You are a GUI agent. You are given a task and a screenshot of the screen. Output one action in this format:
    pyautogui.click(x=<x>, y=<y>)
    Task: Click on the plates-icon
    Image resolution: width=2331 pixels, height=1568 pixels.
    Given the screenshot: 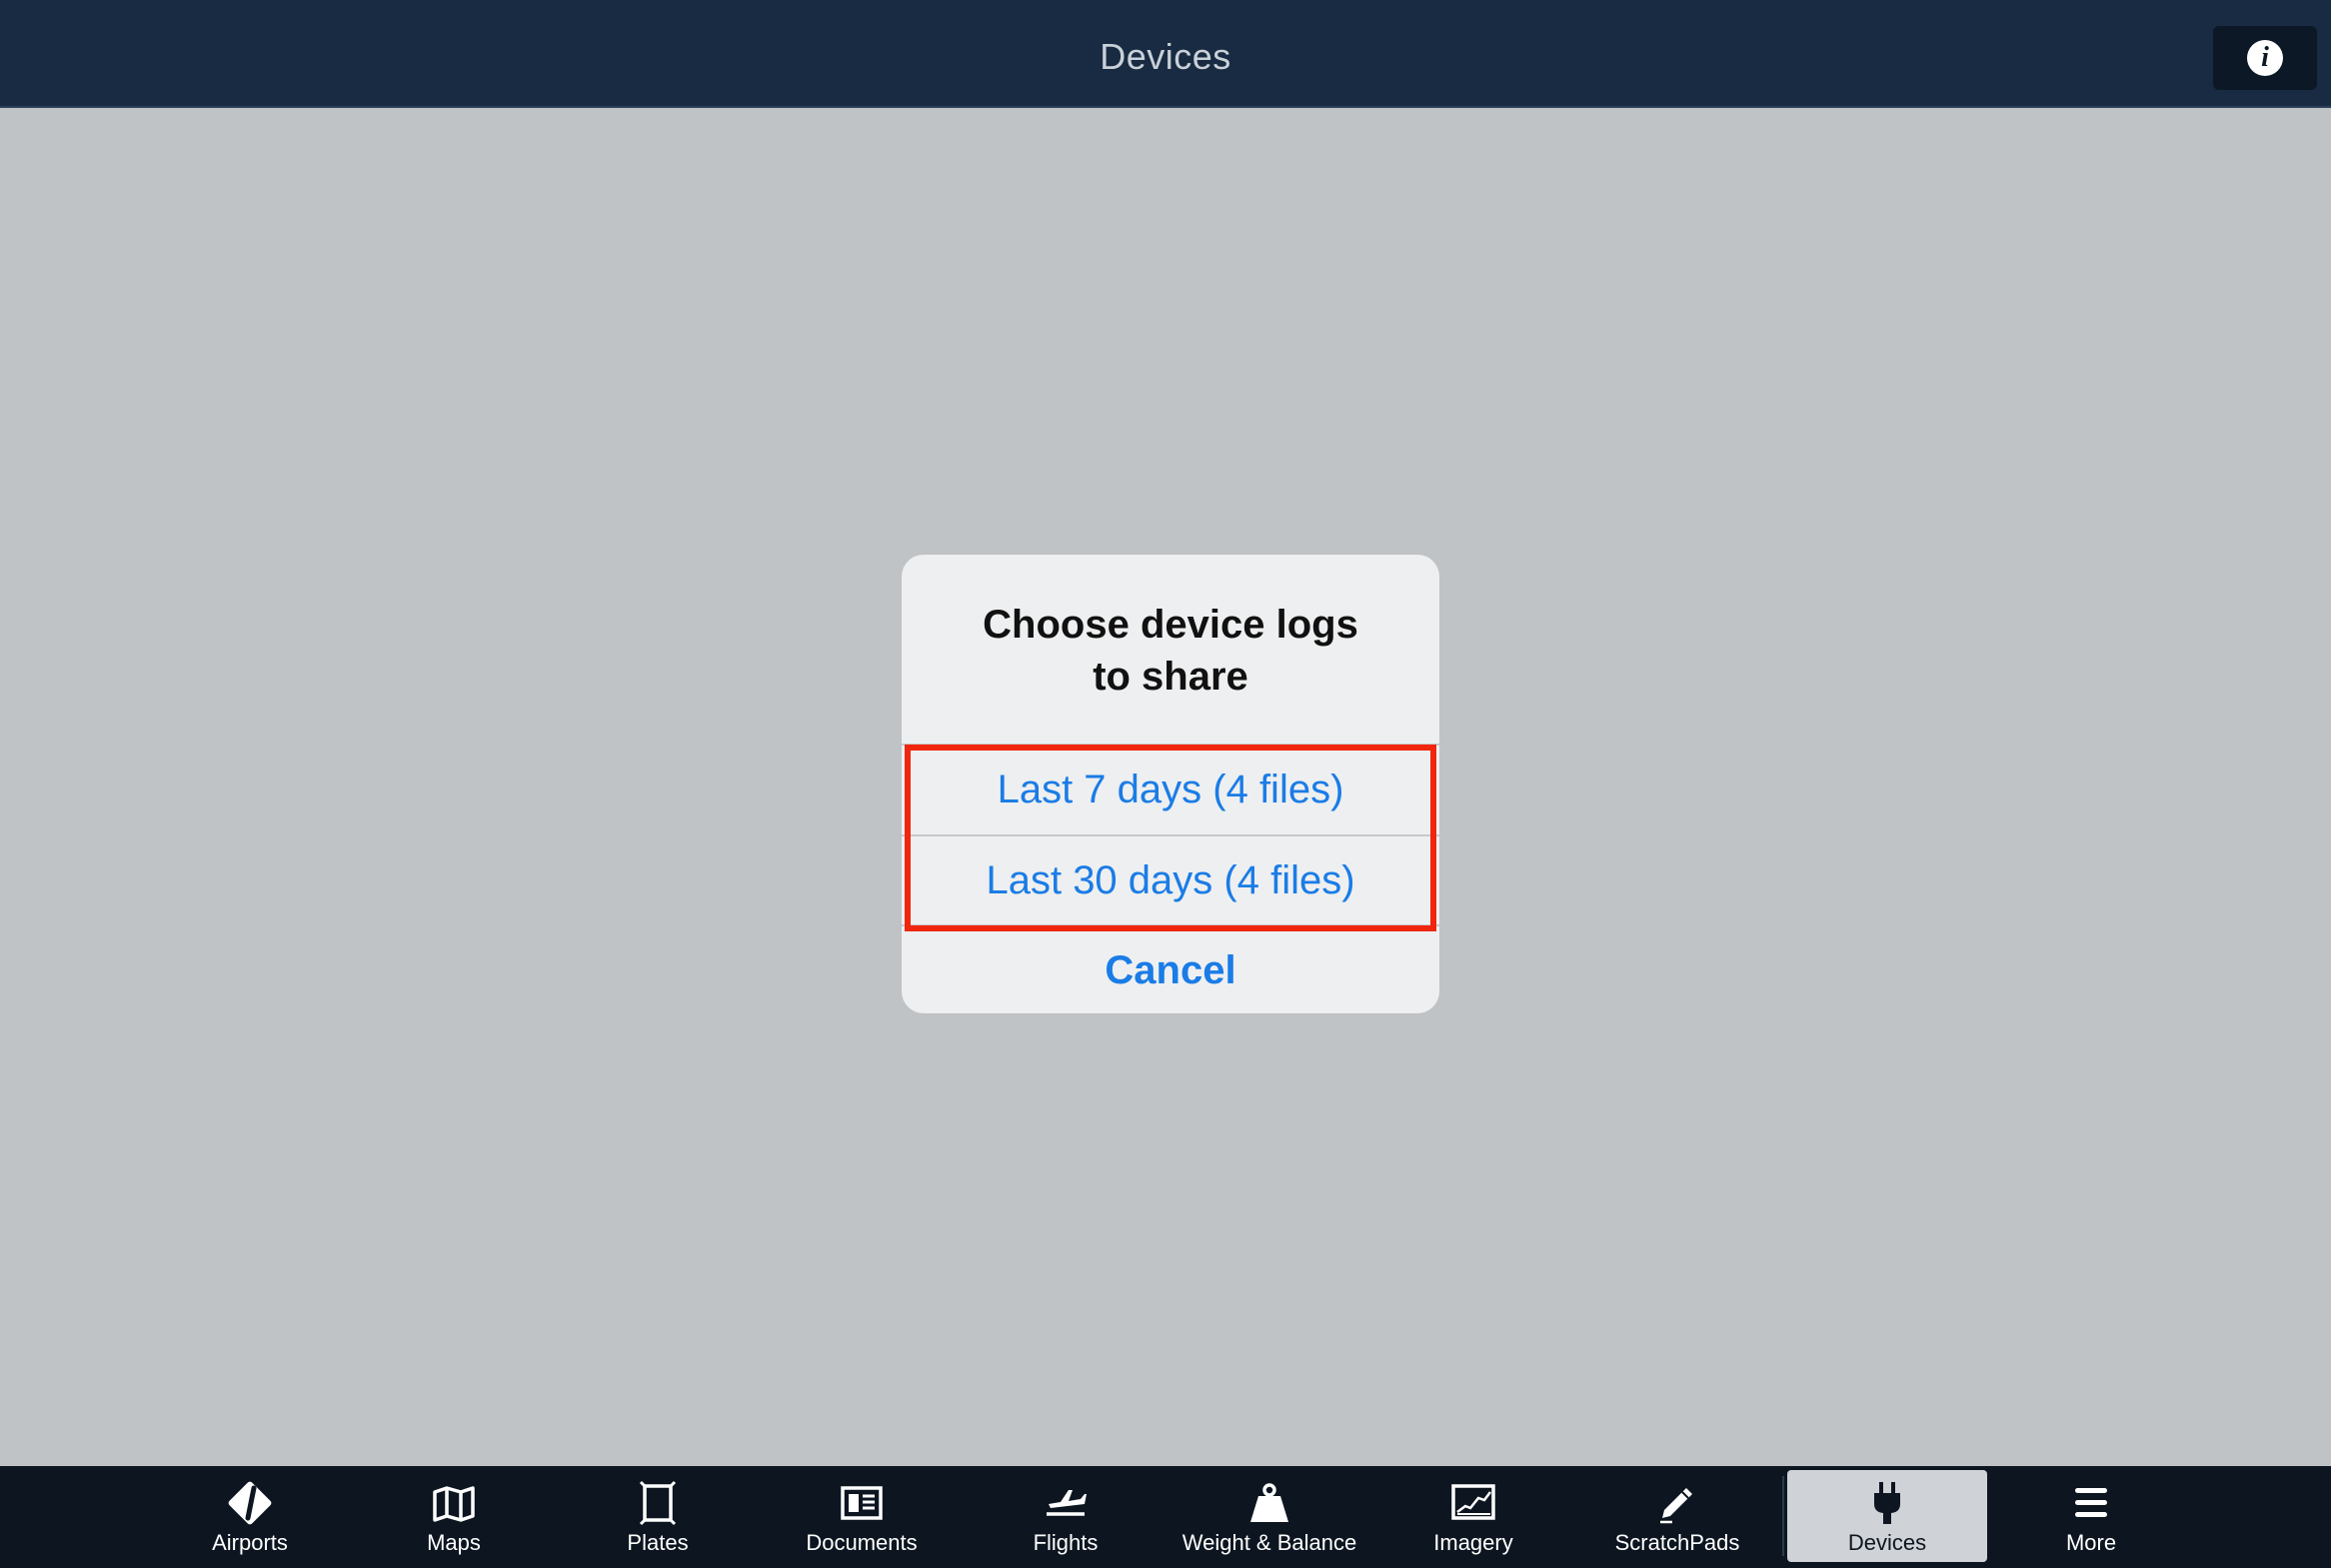 What is the action you would take?
    pyautogui.click(x=658, y=1503)
    